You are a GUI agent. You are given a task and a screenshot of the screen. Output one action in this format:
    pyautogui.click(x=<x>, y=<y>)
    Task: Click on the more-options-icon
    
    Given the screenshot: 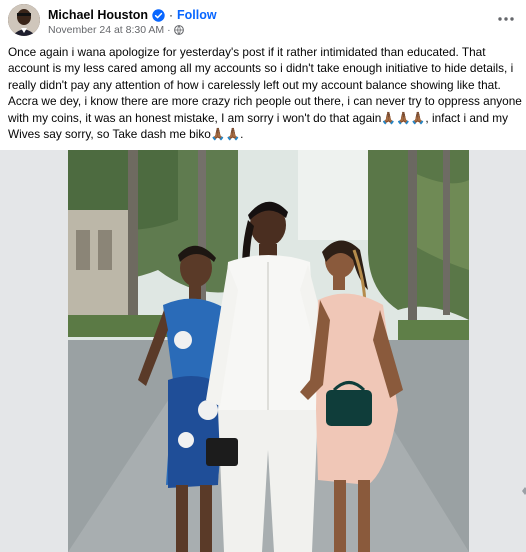 What is the action you would take?
    pyautogui.click(x=506, y=19)
    